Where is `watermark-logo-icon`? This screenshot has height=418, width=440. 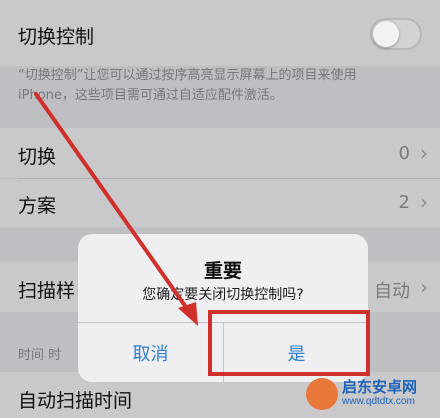
watermark-logo-icon is located at coordinates (322, 394).